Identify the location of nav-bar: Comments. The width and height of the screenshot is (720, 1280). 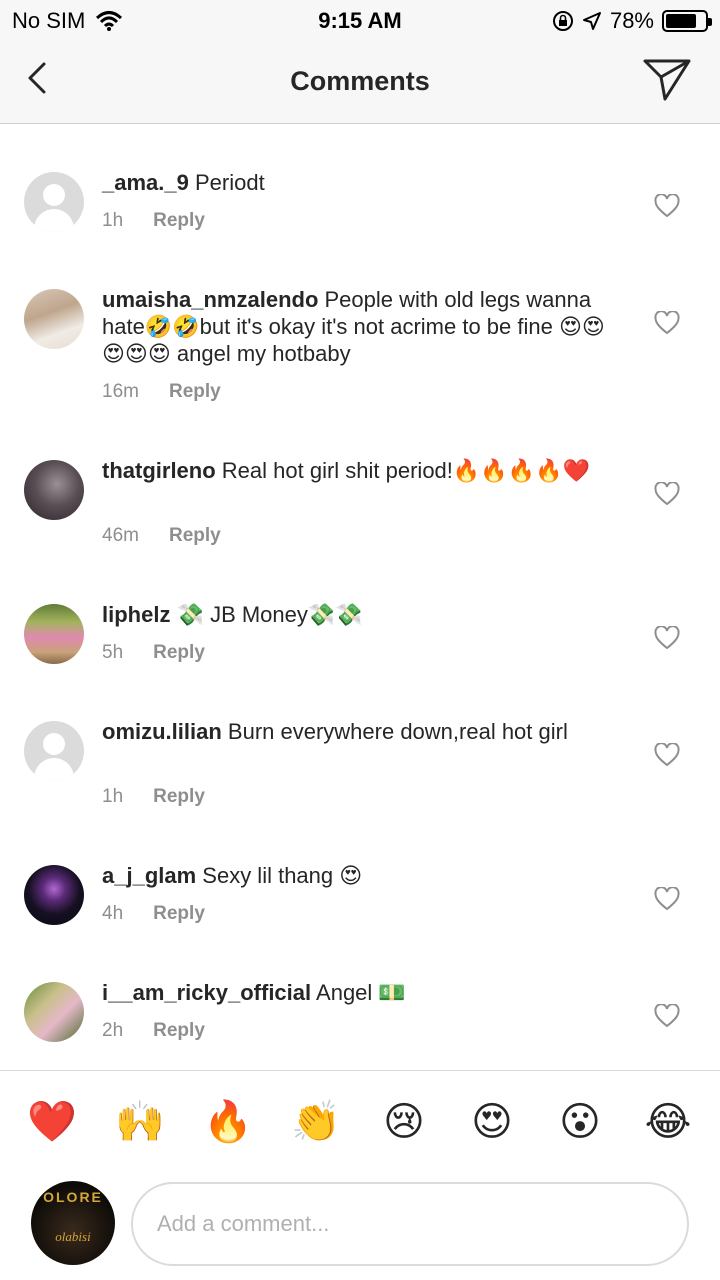
(360, 82).